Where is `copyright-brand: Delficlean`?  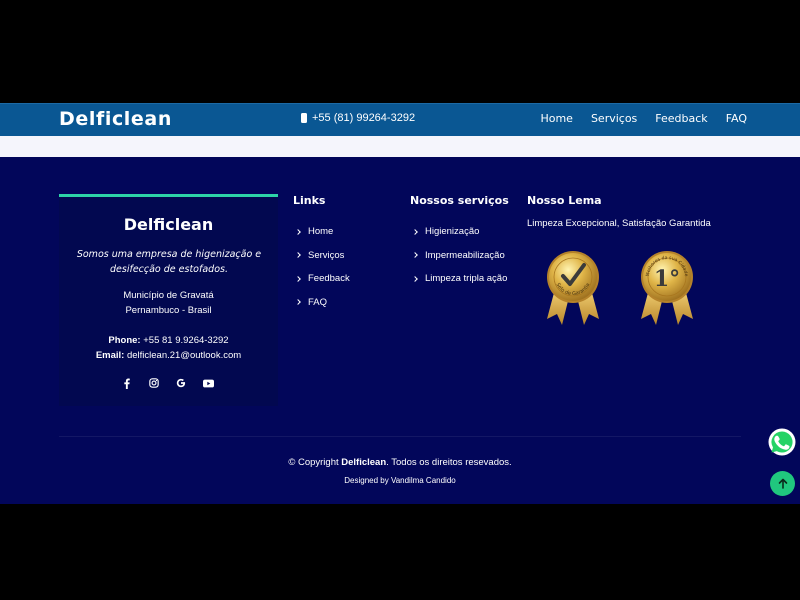
copyright-brand: Delficlean is located at coordinates (364, 462).